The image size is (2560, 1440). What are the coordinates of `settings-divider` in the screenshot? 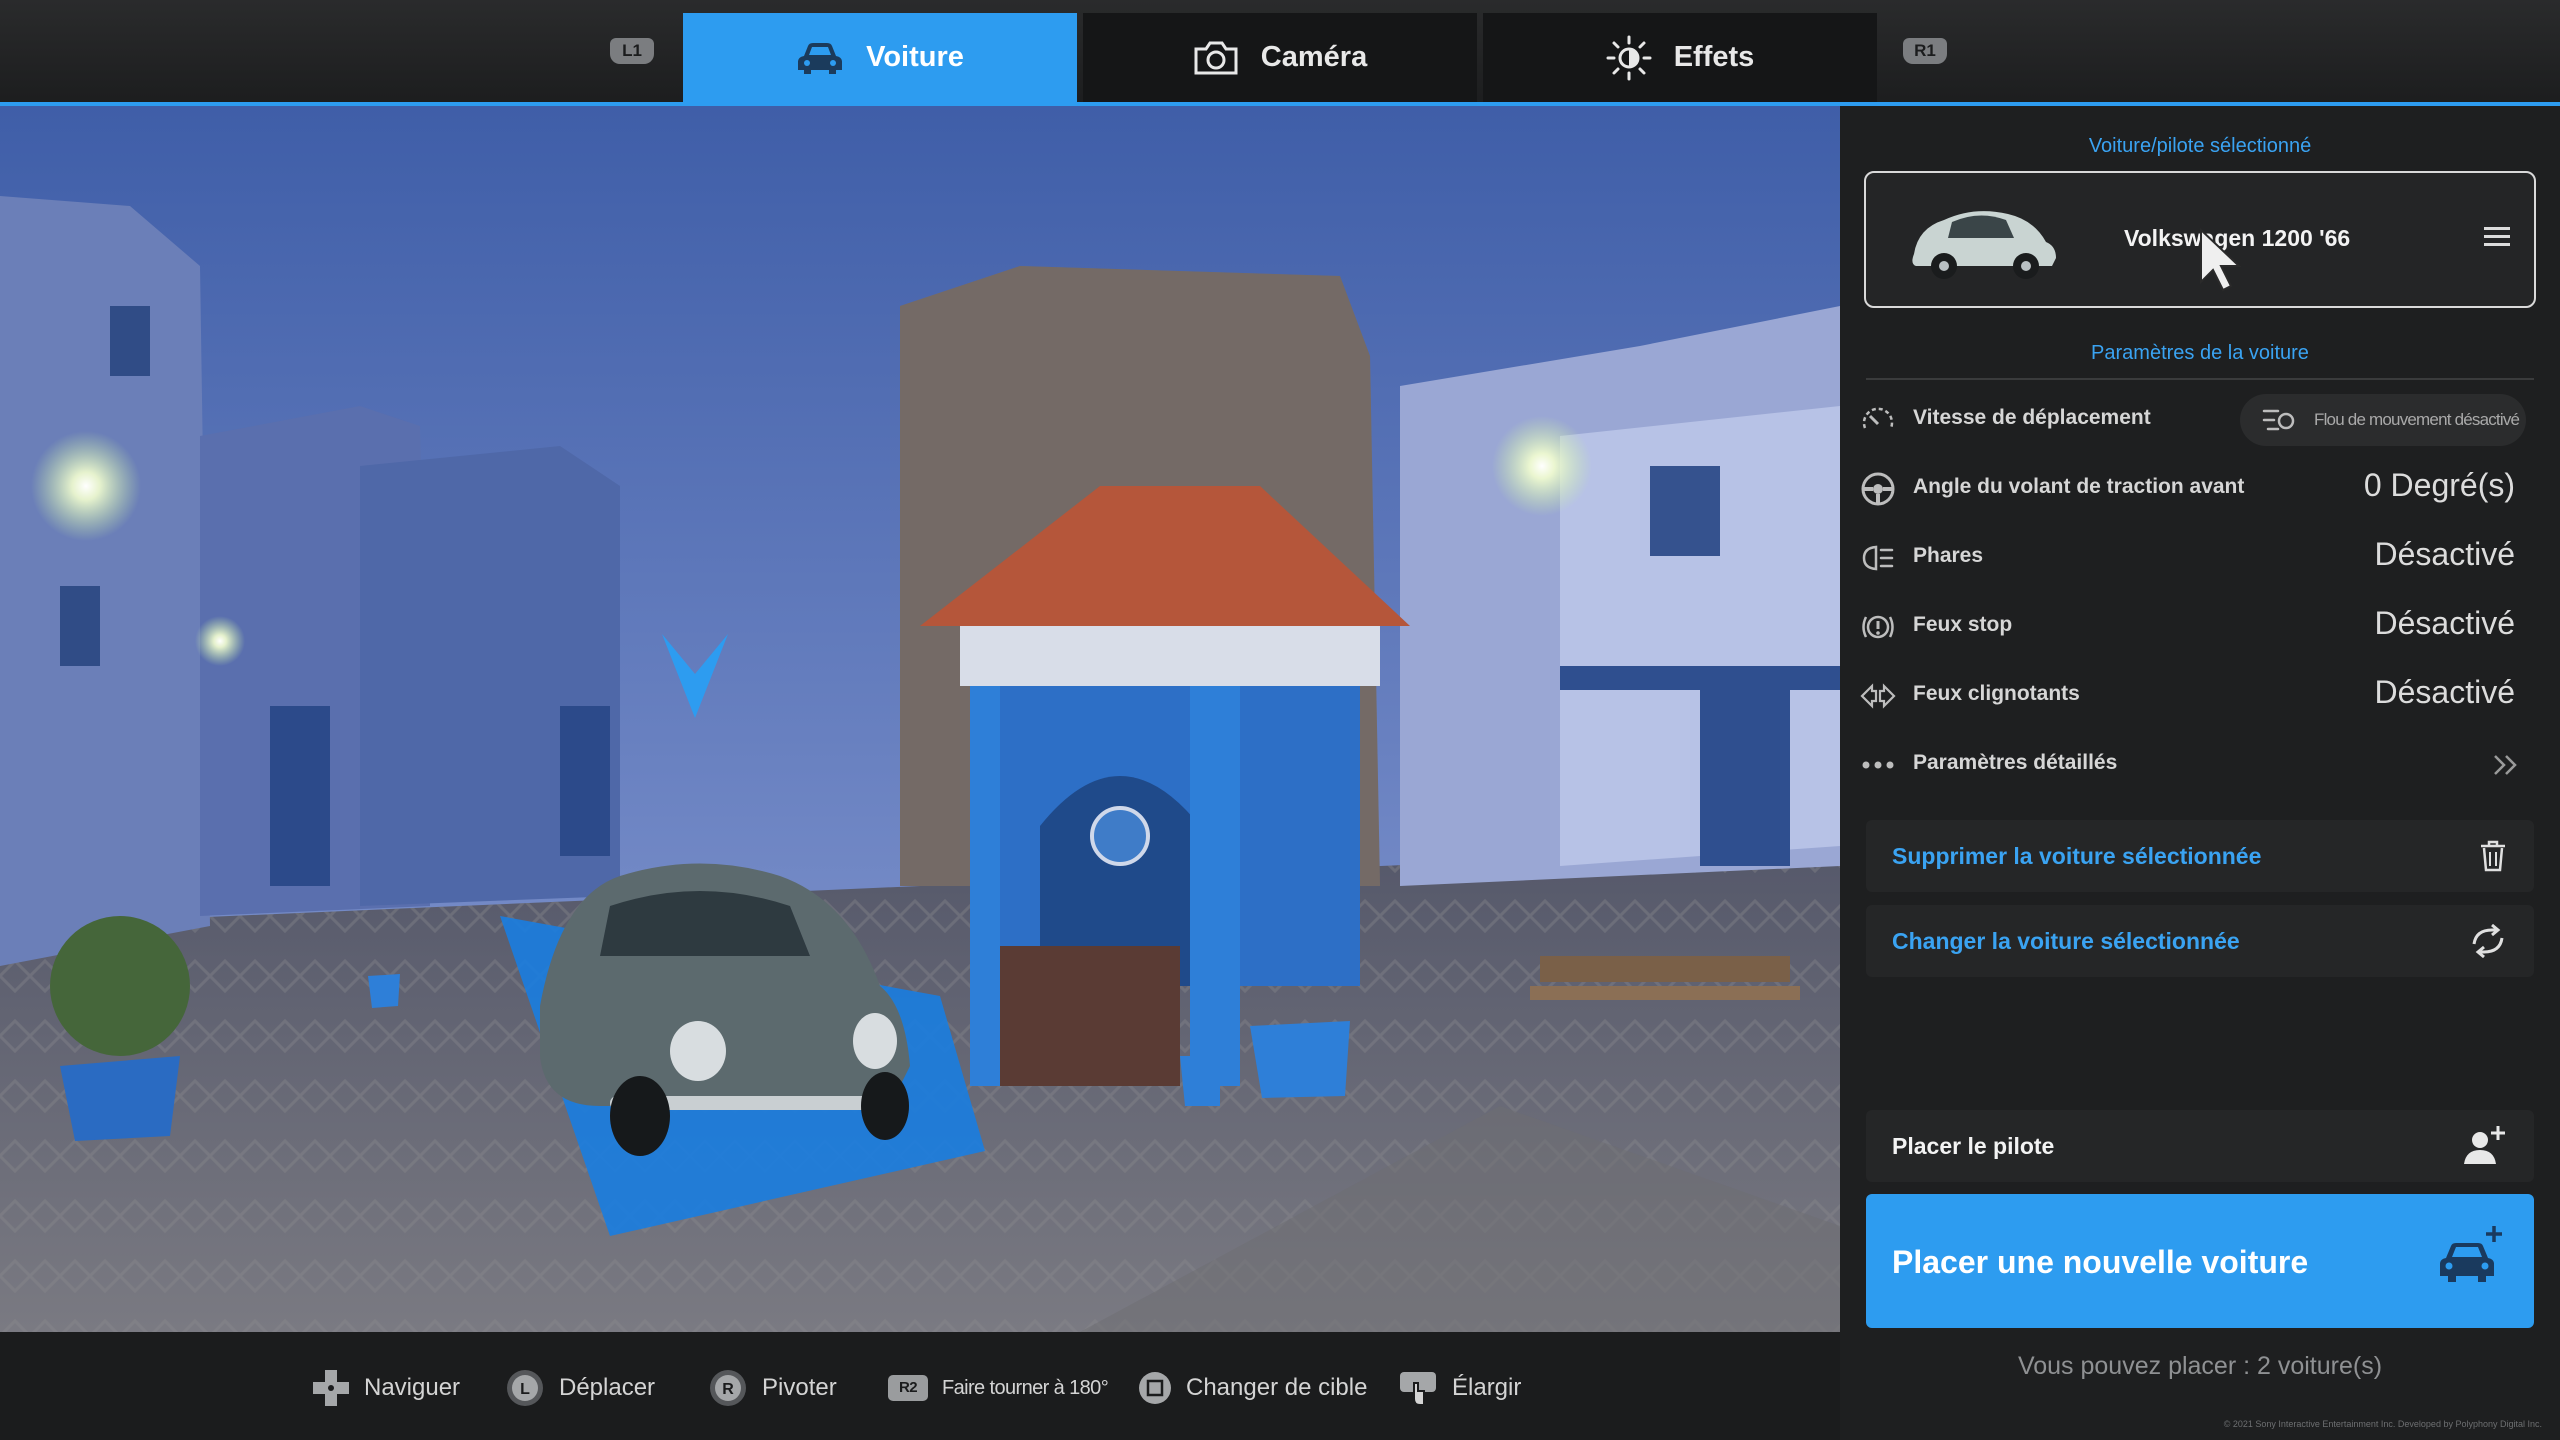 It's located at (2200, 379).